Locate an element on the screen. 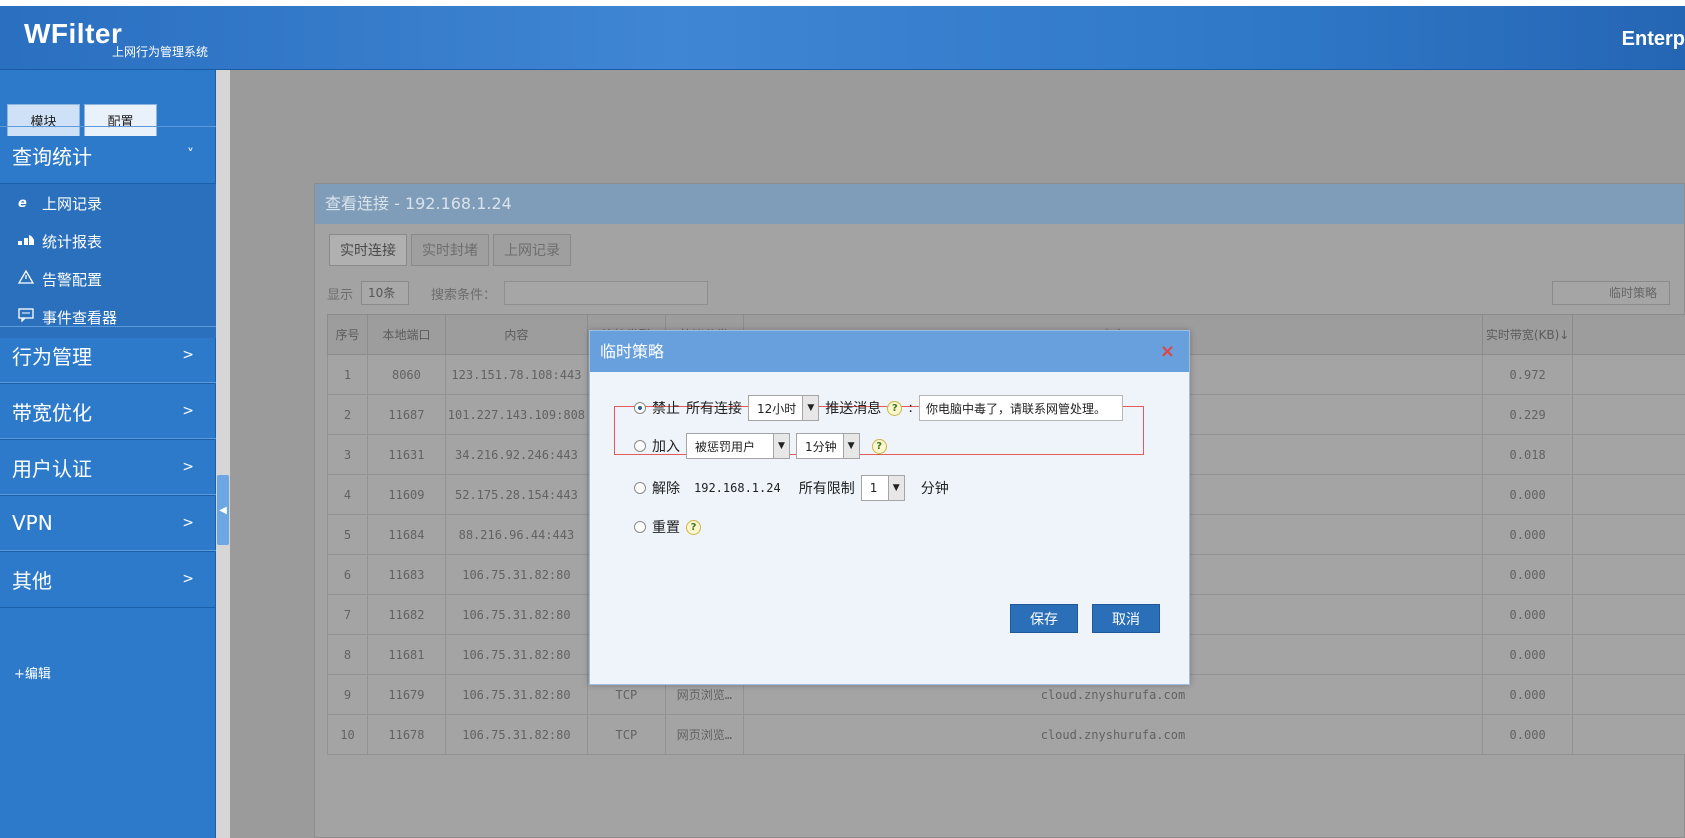  search-input is located at coordinates (606, 293).